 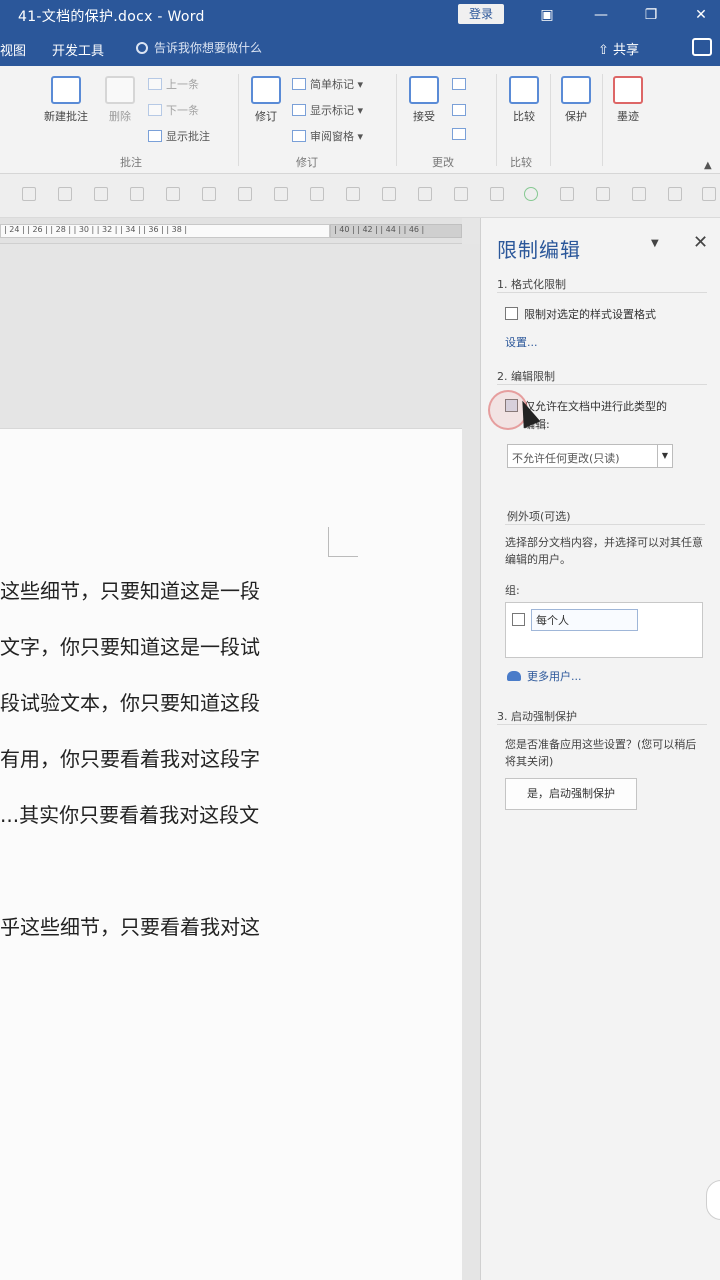 What do you see at coordinates (332, 84) in the screenshot?
I see `markup-label: 简单标记` at bounding box center [332, 84].